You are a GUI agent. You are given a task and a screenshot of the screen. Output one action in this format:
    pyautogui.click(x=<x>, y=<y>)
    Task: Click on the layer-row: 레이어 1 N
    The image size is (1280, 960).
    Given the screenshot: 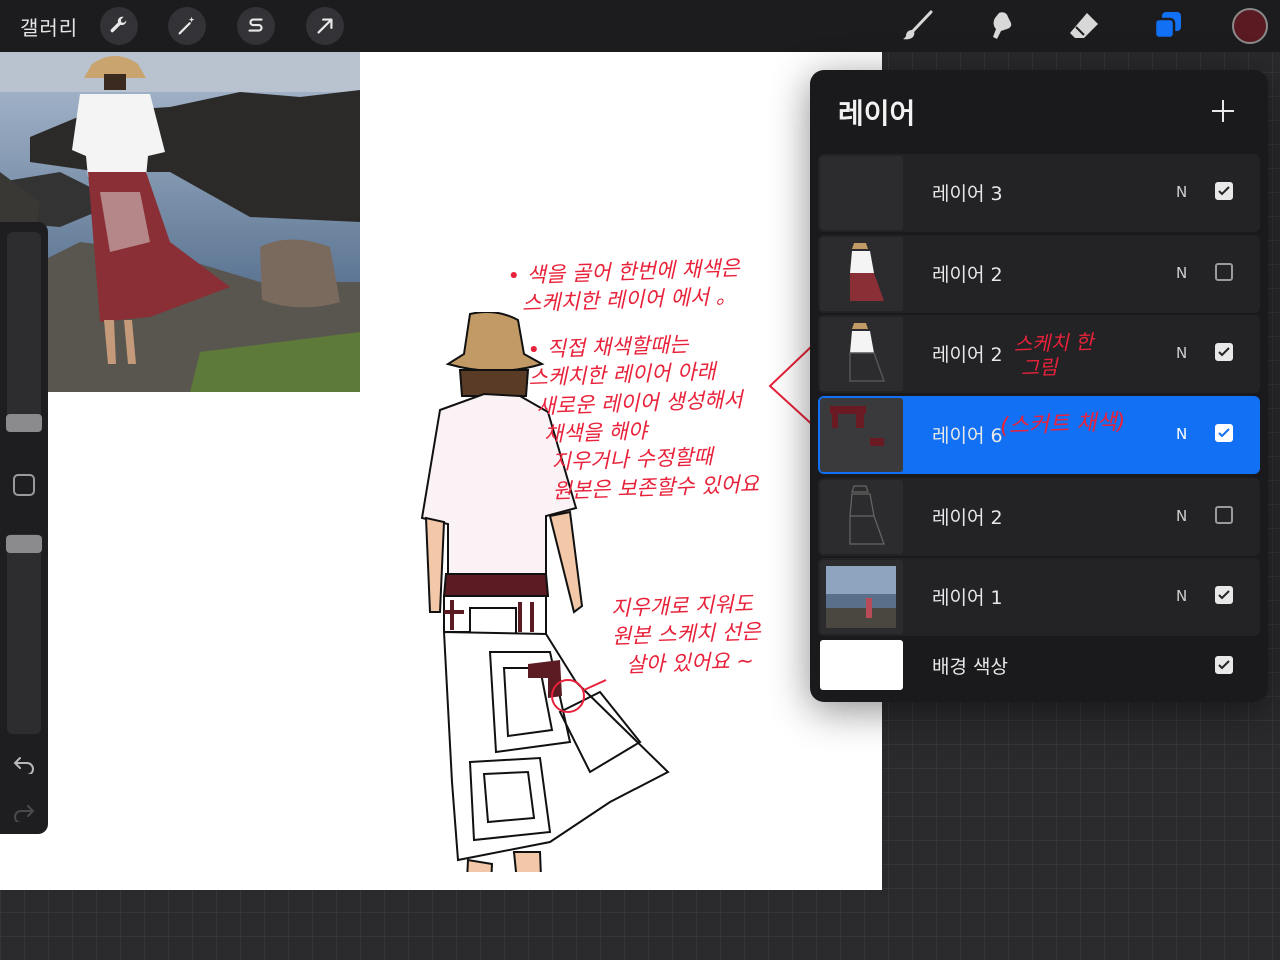 What is the action you would take?
    pyautogui.click(x=1039, y=597)
    